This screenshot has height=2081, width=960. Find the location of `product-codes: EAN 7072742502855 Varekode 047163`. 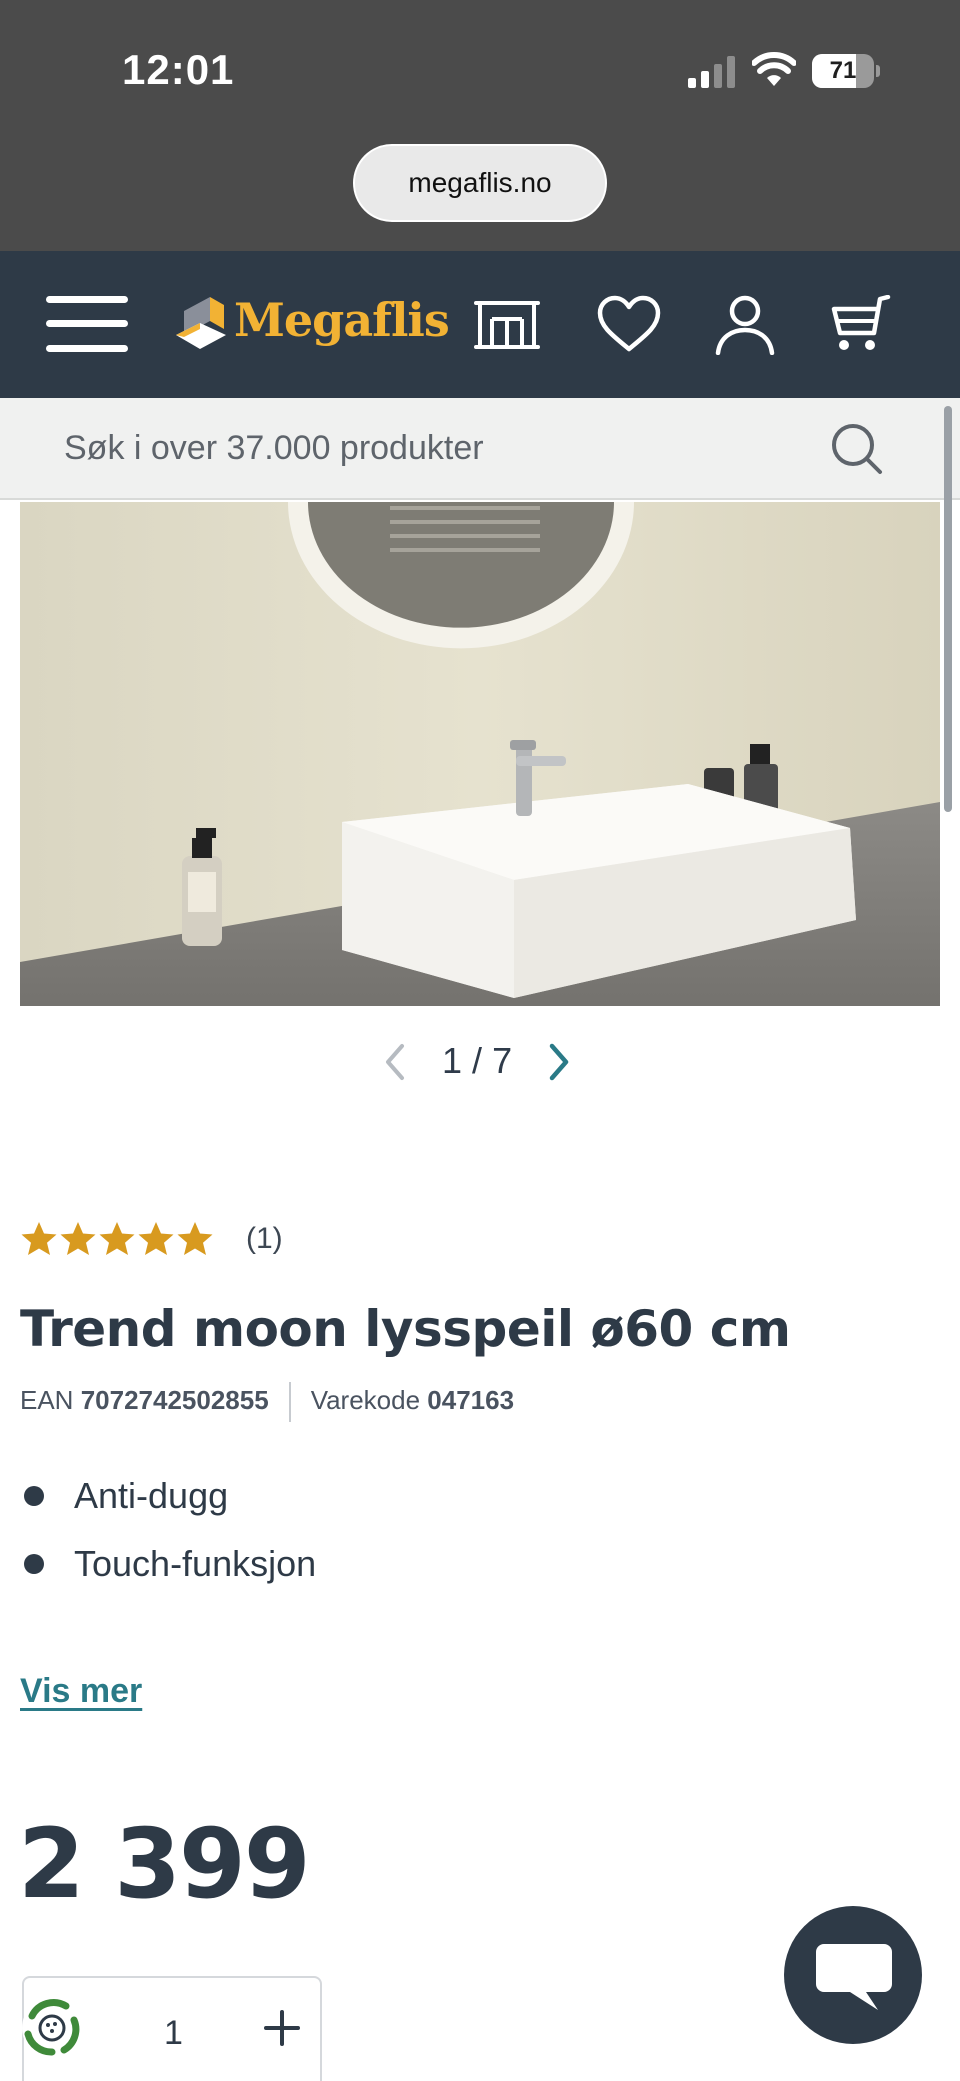

product-codes: EAN 7072742502855 Varekode 047163 is located at coordinates (267, 1402).